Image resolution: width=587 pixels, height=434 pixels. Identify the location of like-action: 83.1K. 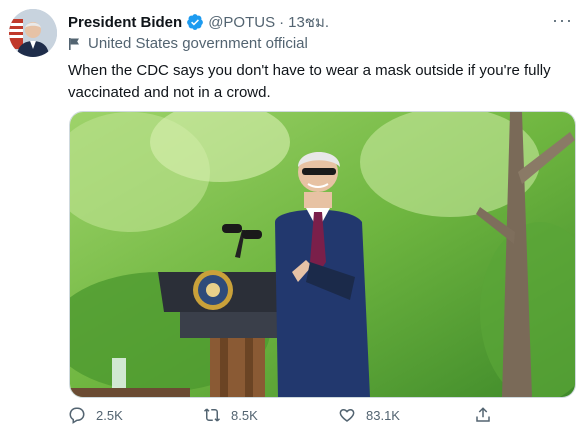
(369, 415).